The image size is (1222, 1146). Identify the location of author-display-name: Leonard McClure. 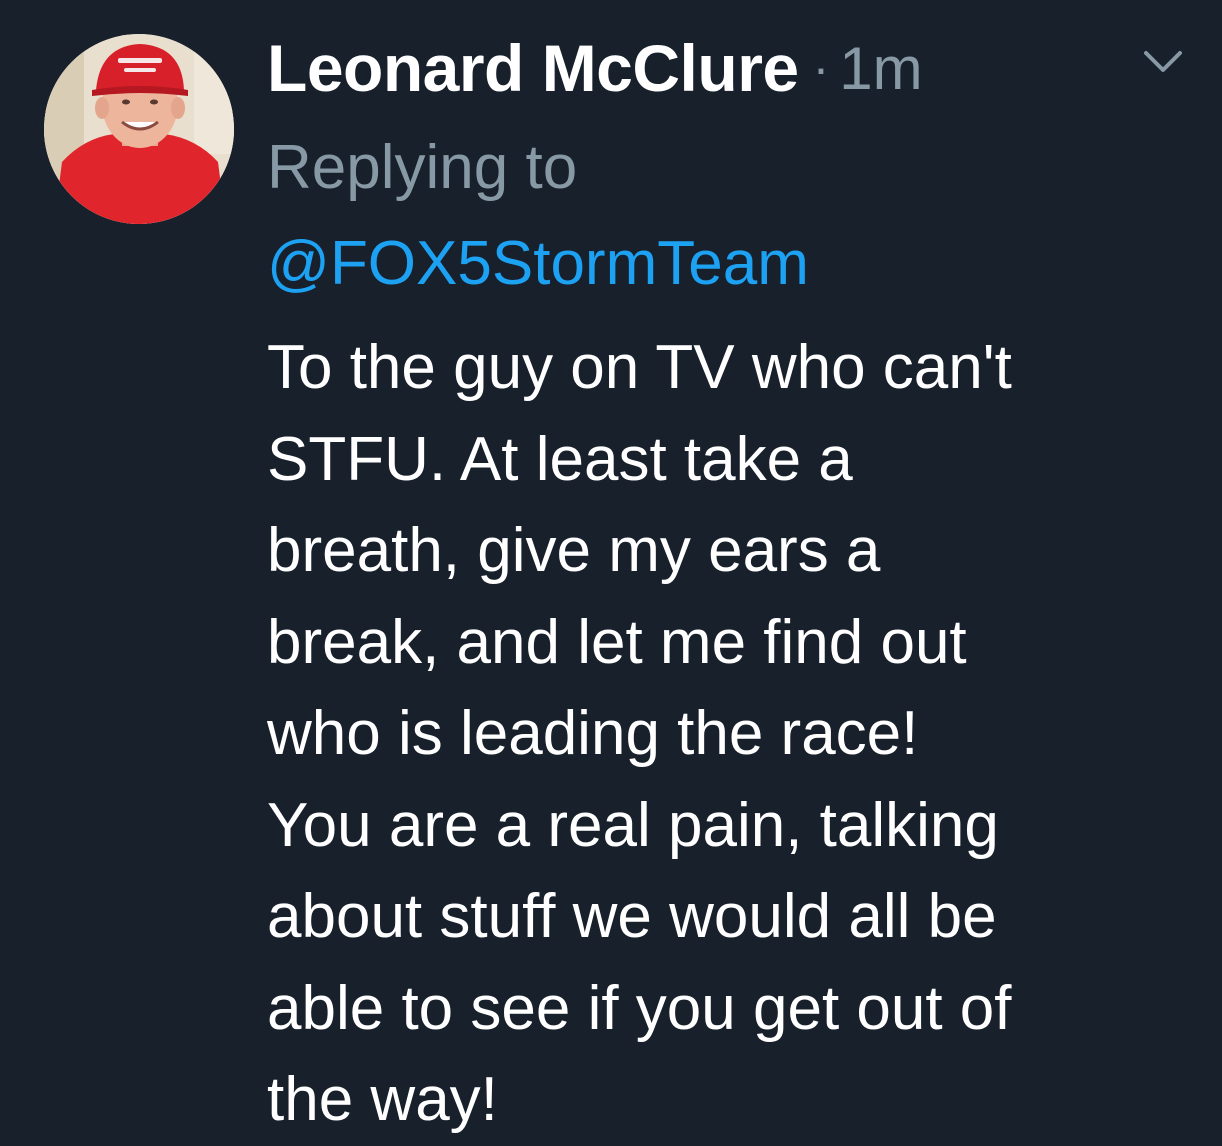
(533, 68).